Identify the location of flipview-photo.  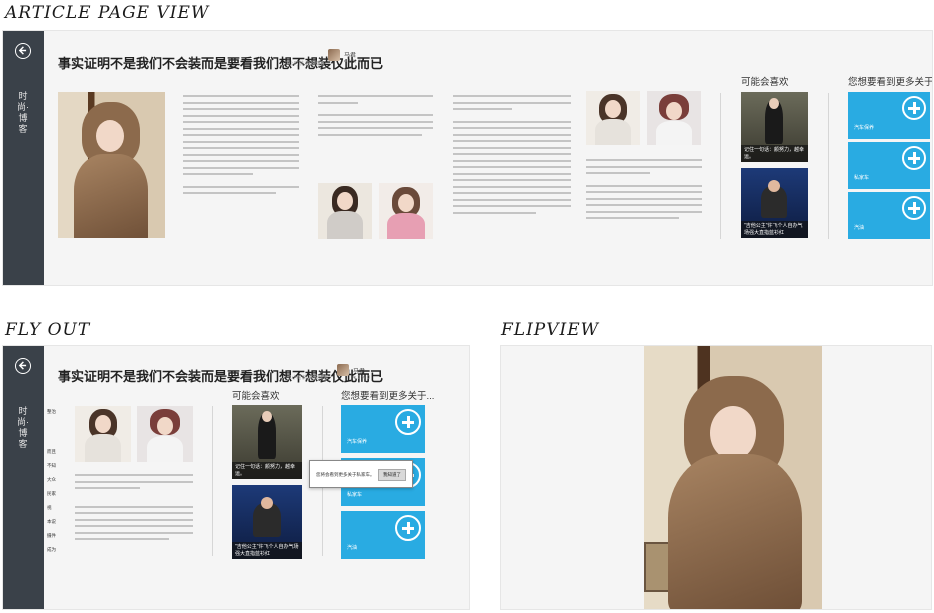
(733, 477).